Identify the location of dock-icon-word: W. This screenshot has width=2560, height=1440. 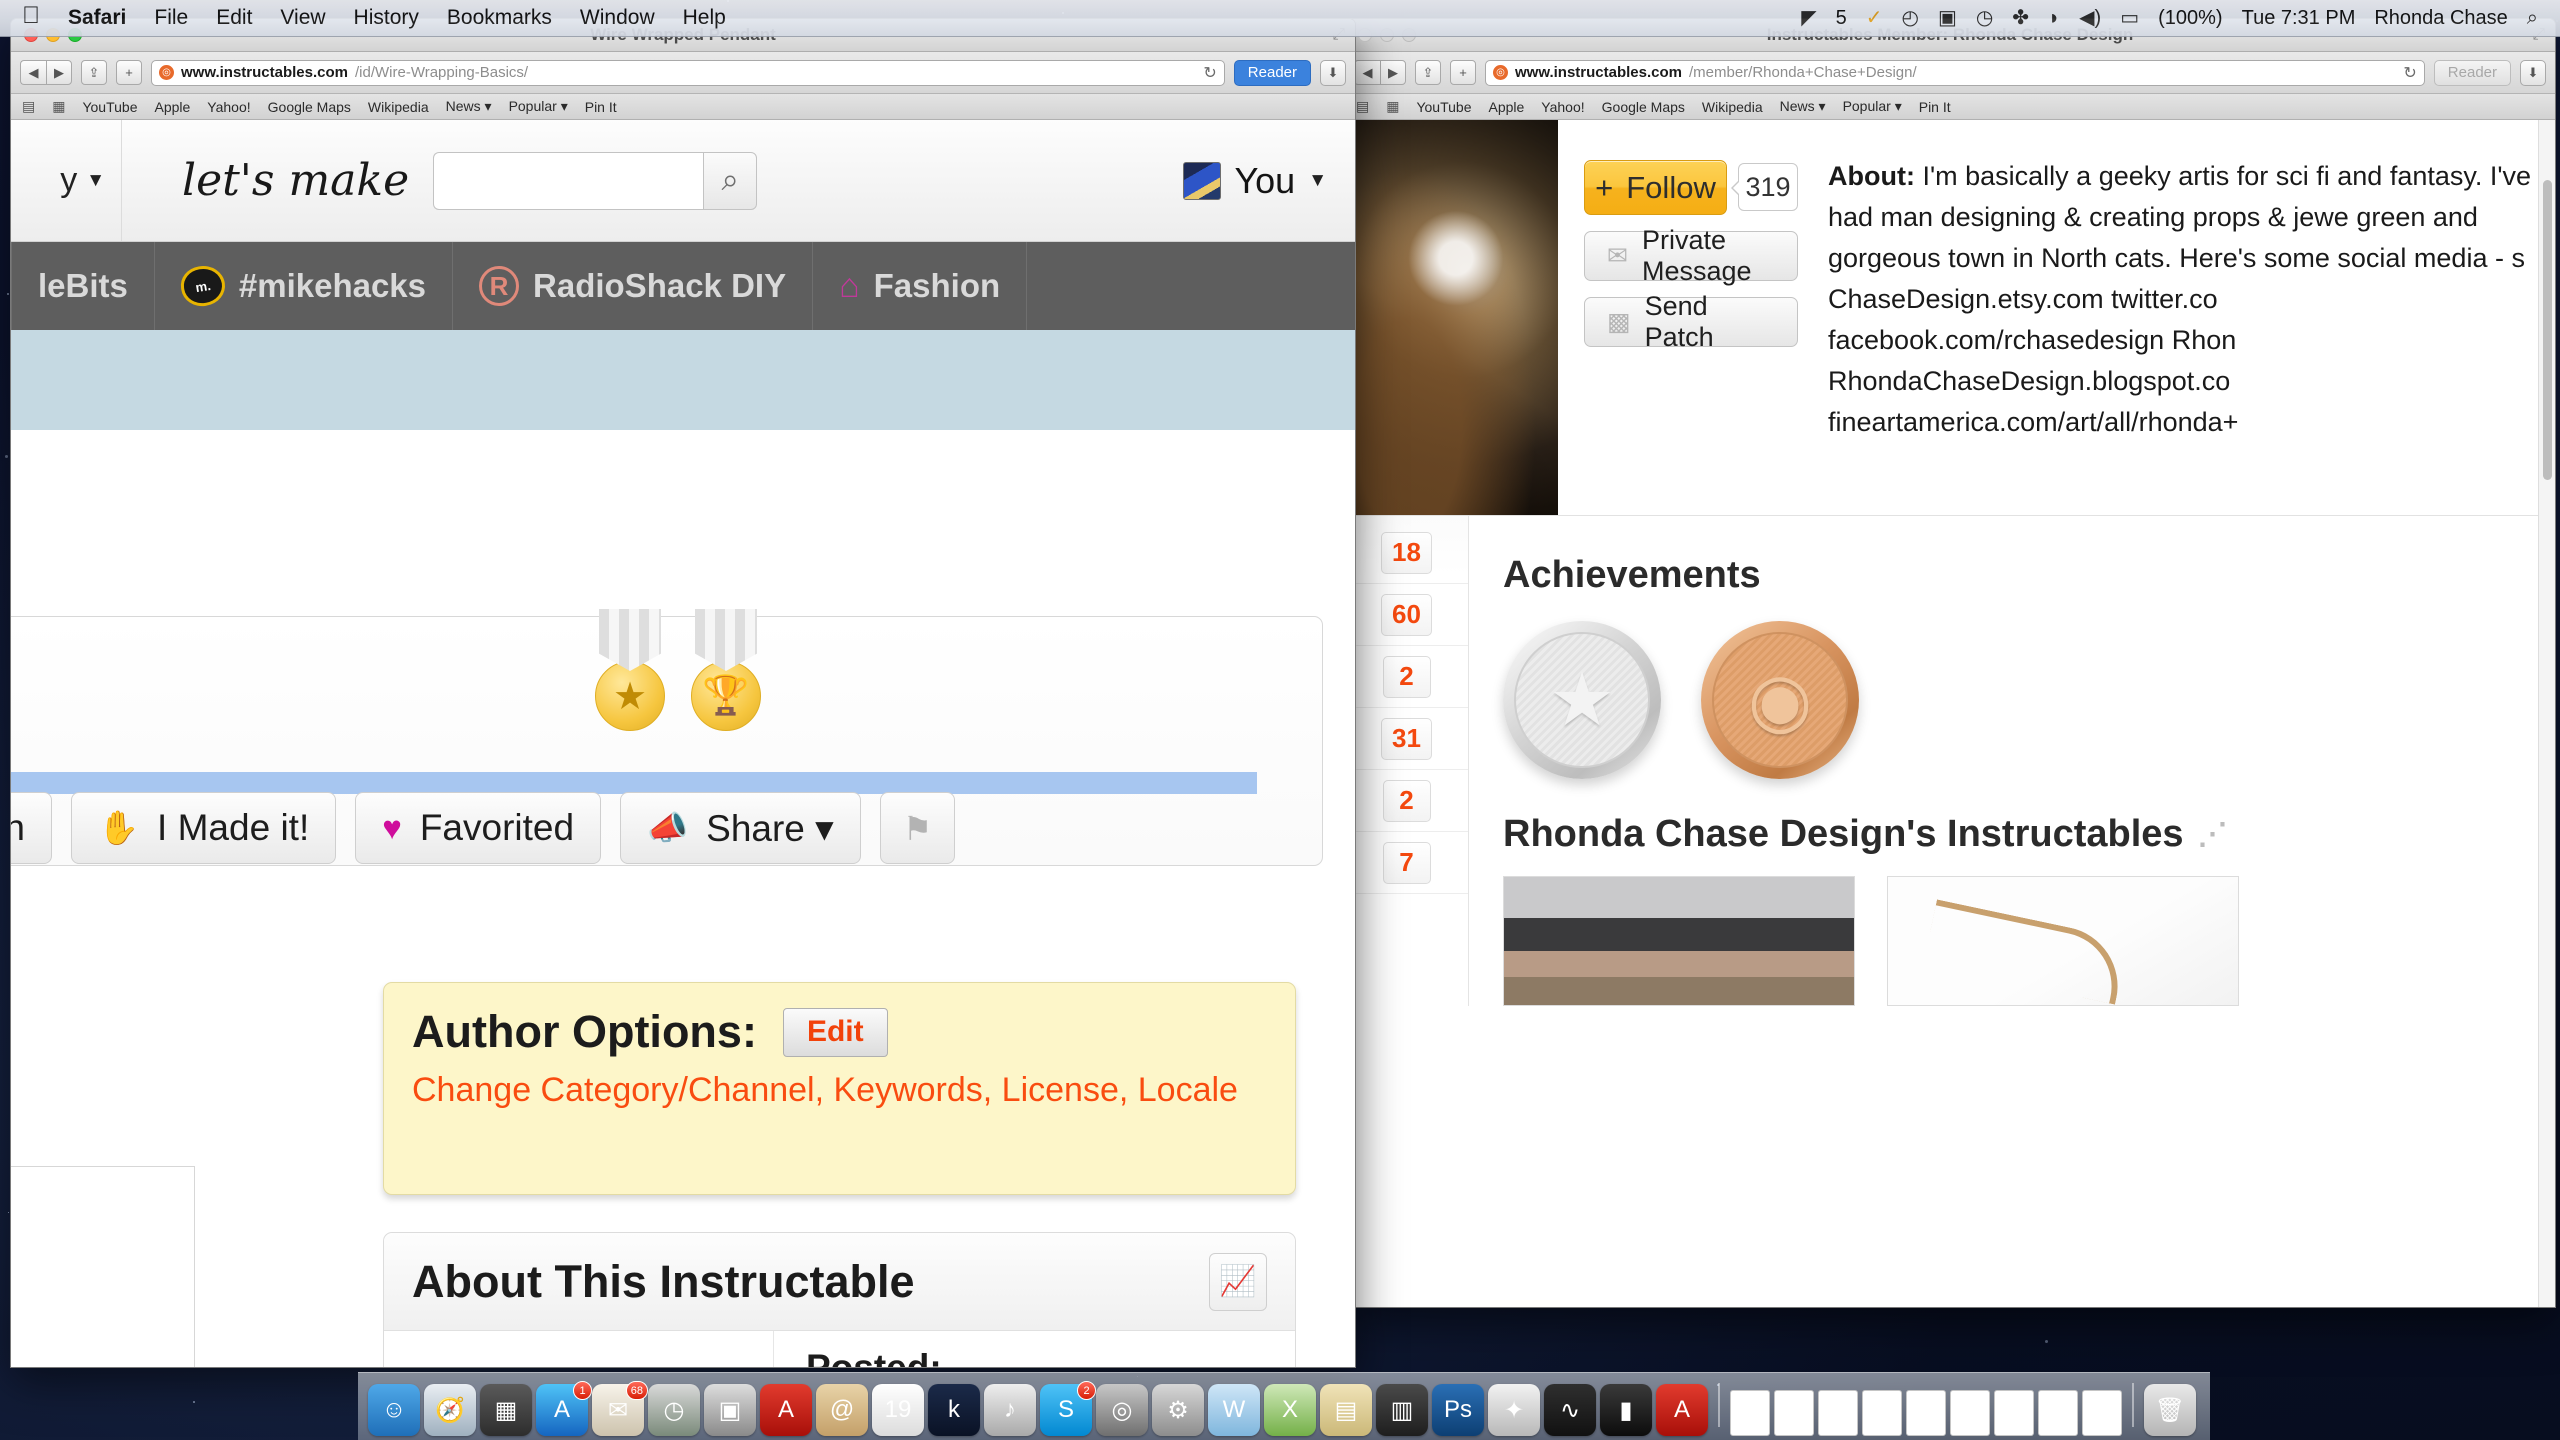
(1234, 1410).